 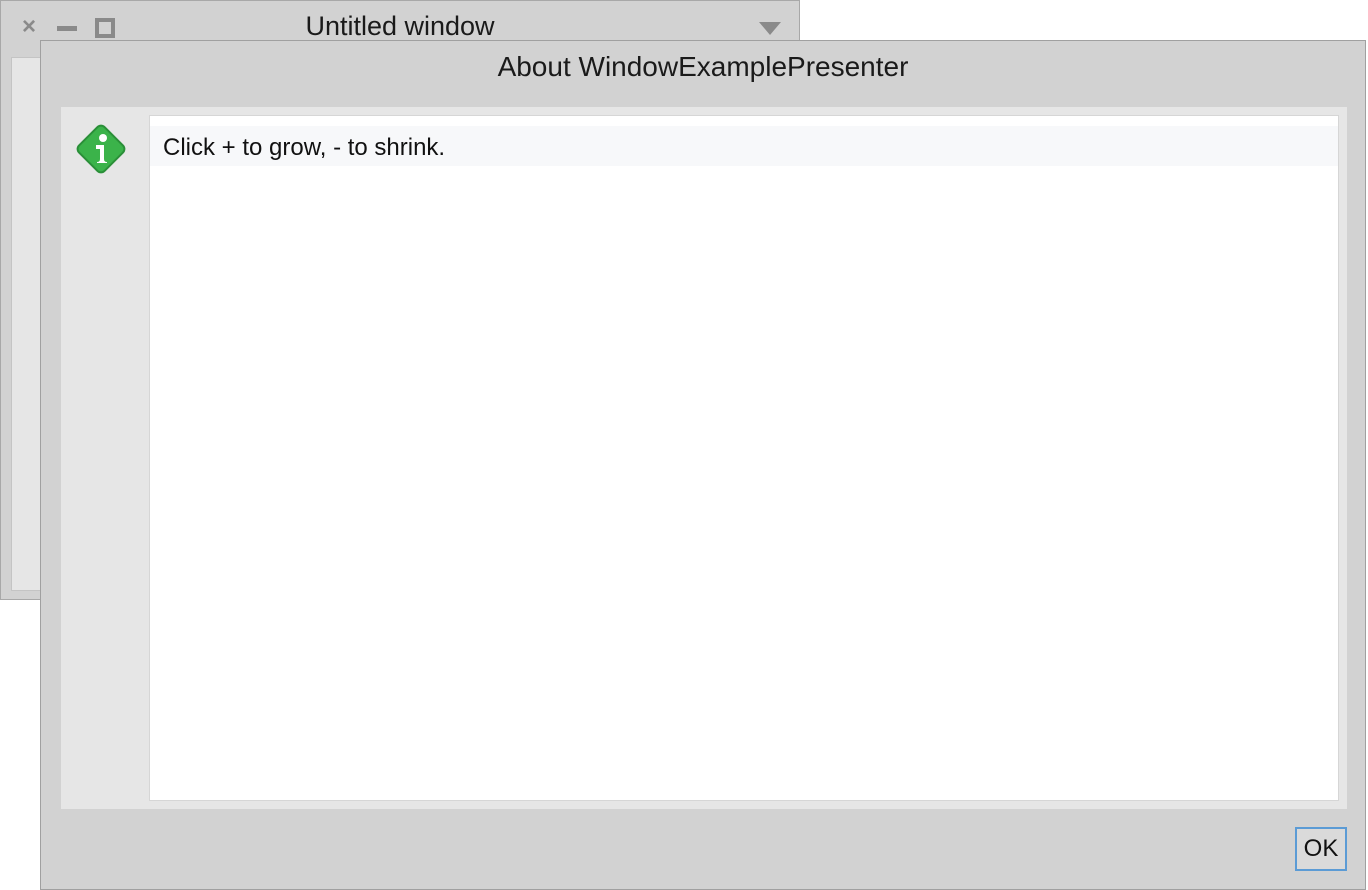 I want to click on info-icon, so click(x=101, y=149).